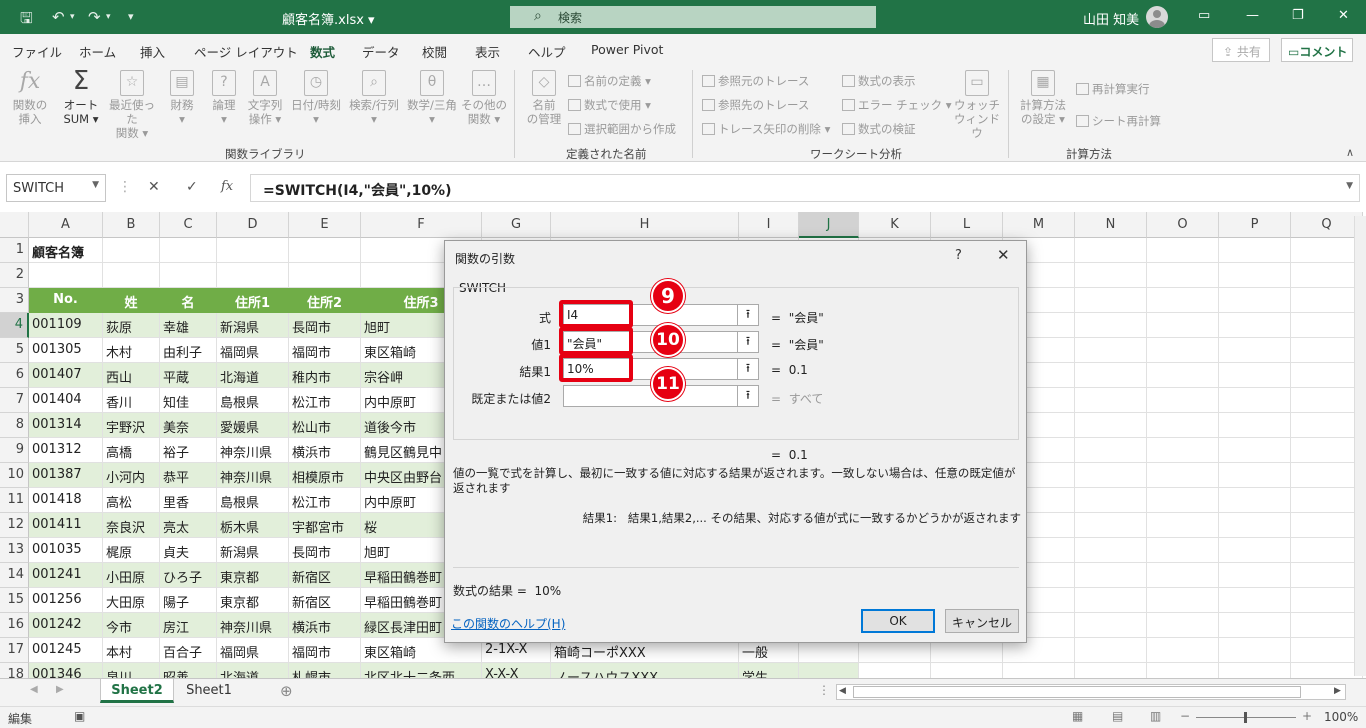 The height and width of the screenshot is (728, 1366). Describe the element at coordinates (188, 625) in the screenshot. I see `cell: 房江` at that location.